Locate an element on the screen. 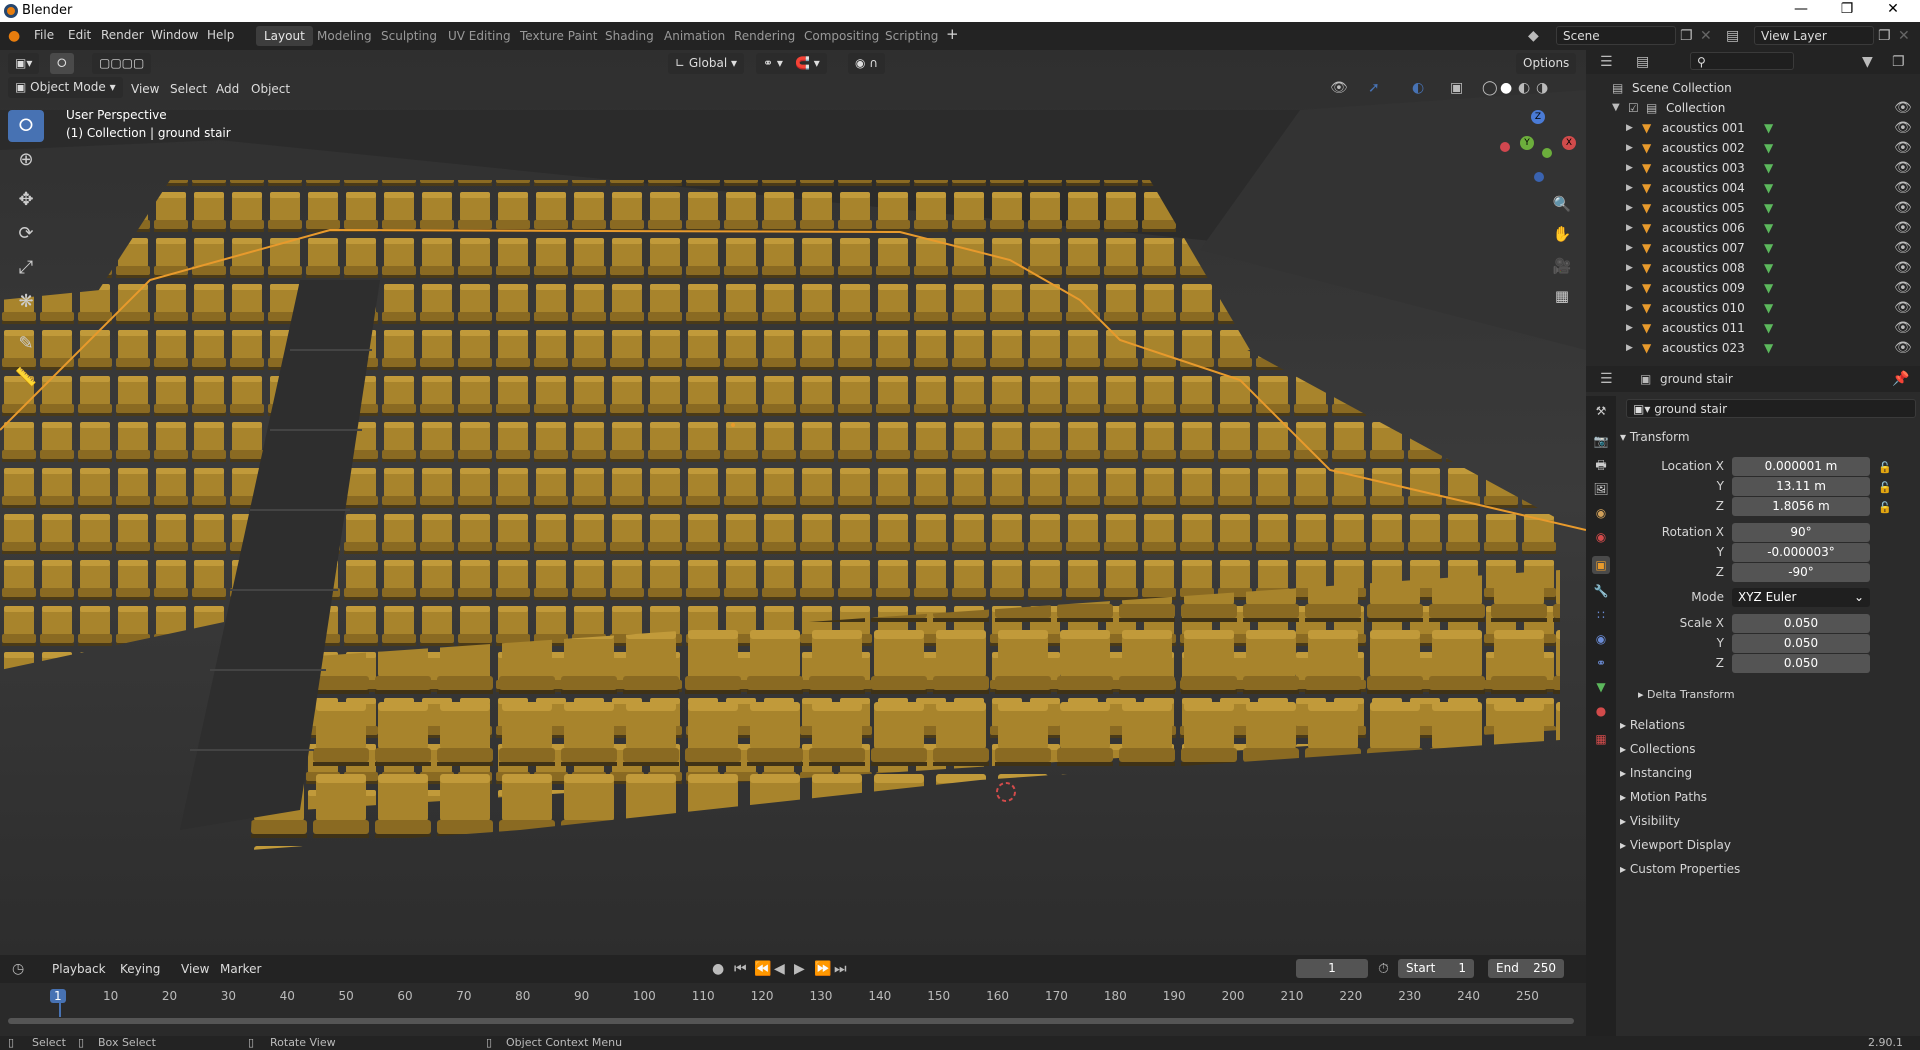  outliner-item: ▶ ▼ acoustics 005 ▼ 👁 is located at coordinates (1753, 208).